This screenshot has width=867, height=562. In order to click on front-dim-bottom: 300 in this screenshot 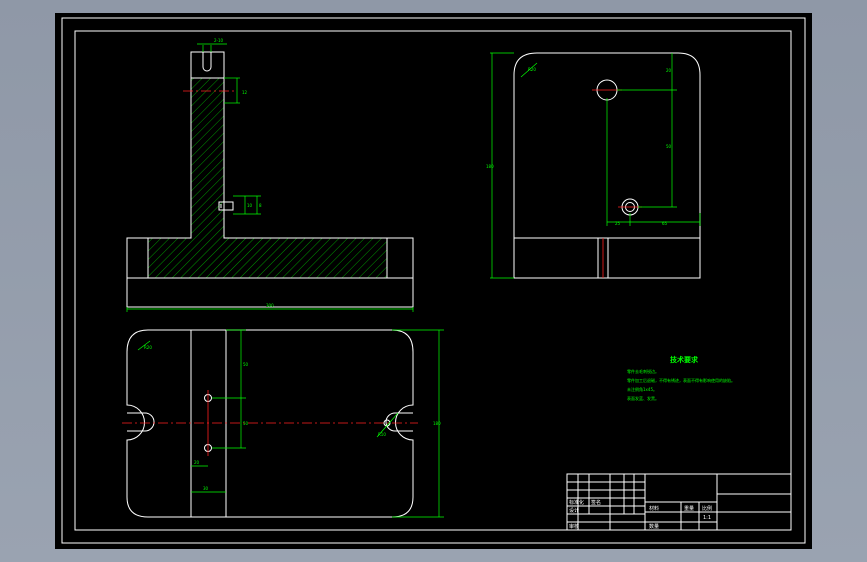, I will do `click(270, 305)`.